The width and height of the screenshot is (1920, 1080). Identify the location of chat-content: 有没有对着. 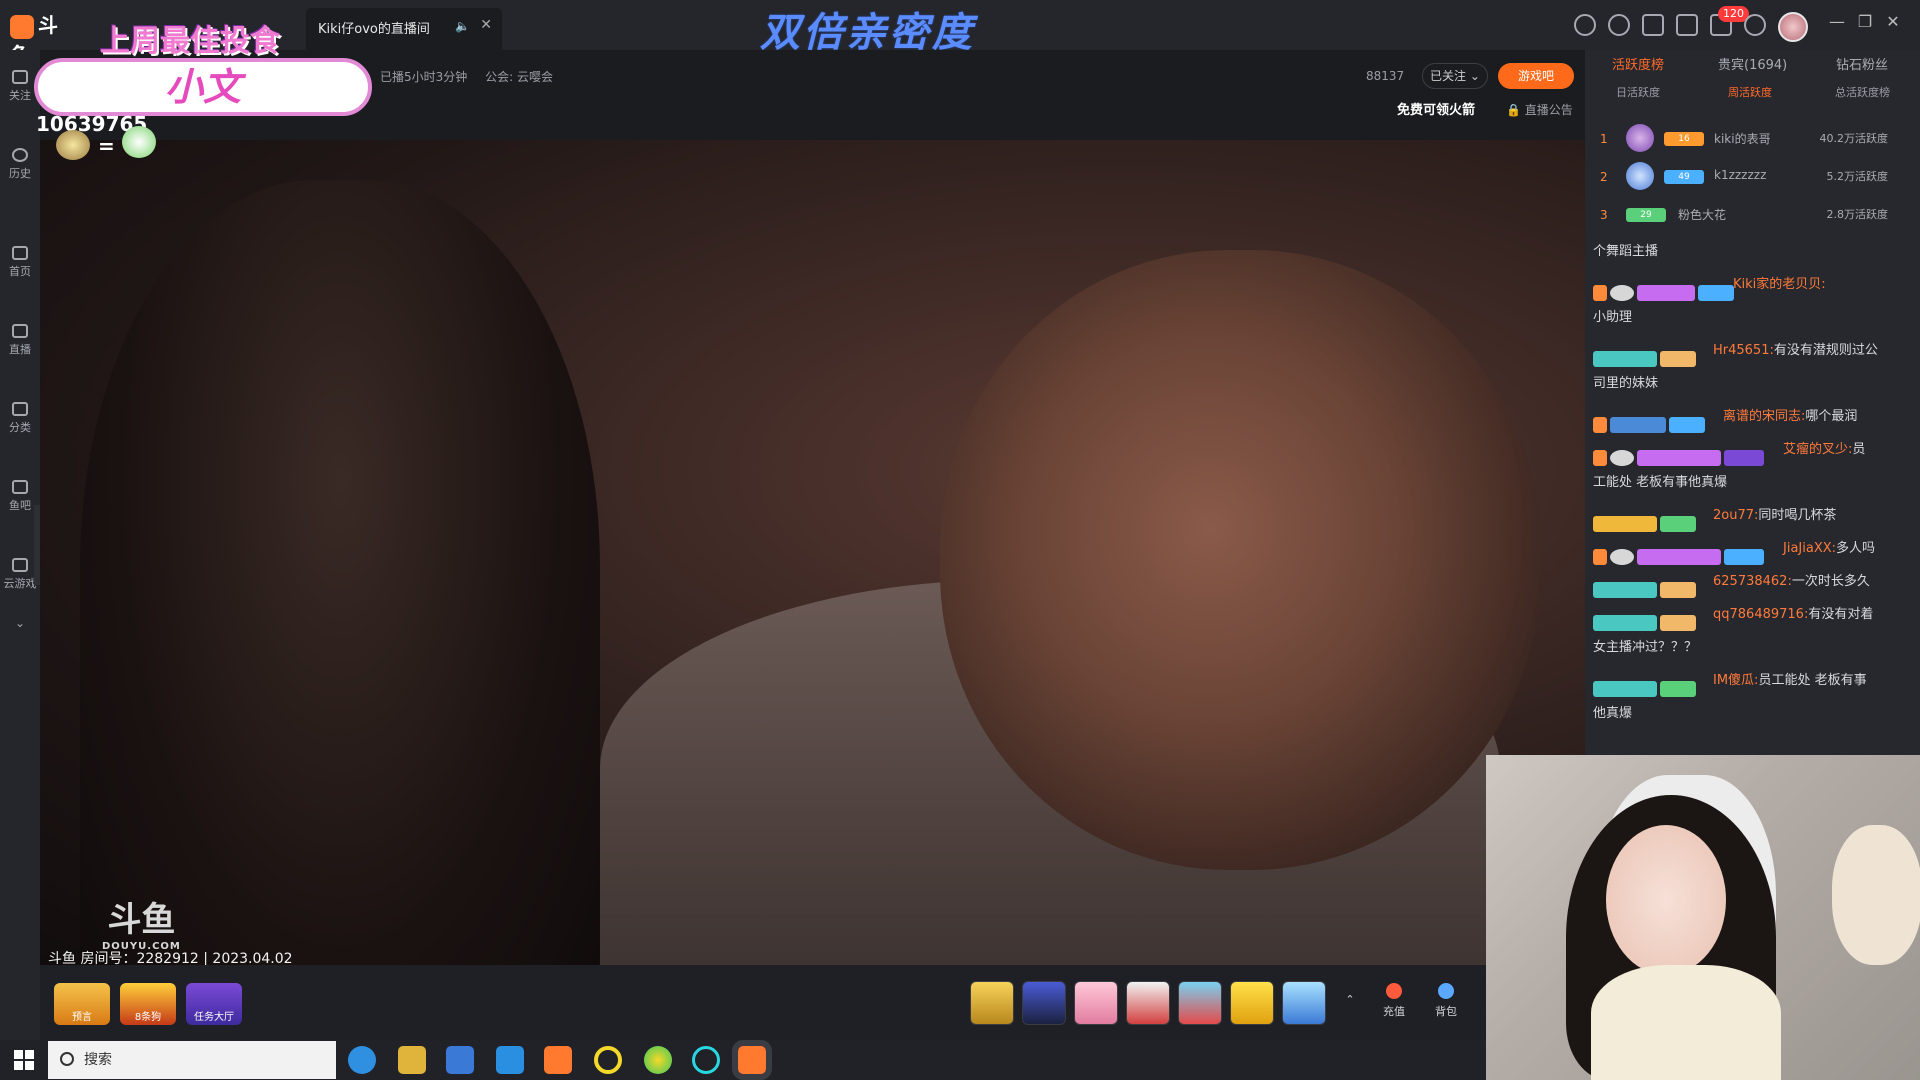
(1841, 614).